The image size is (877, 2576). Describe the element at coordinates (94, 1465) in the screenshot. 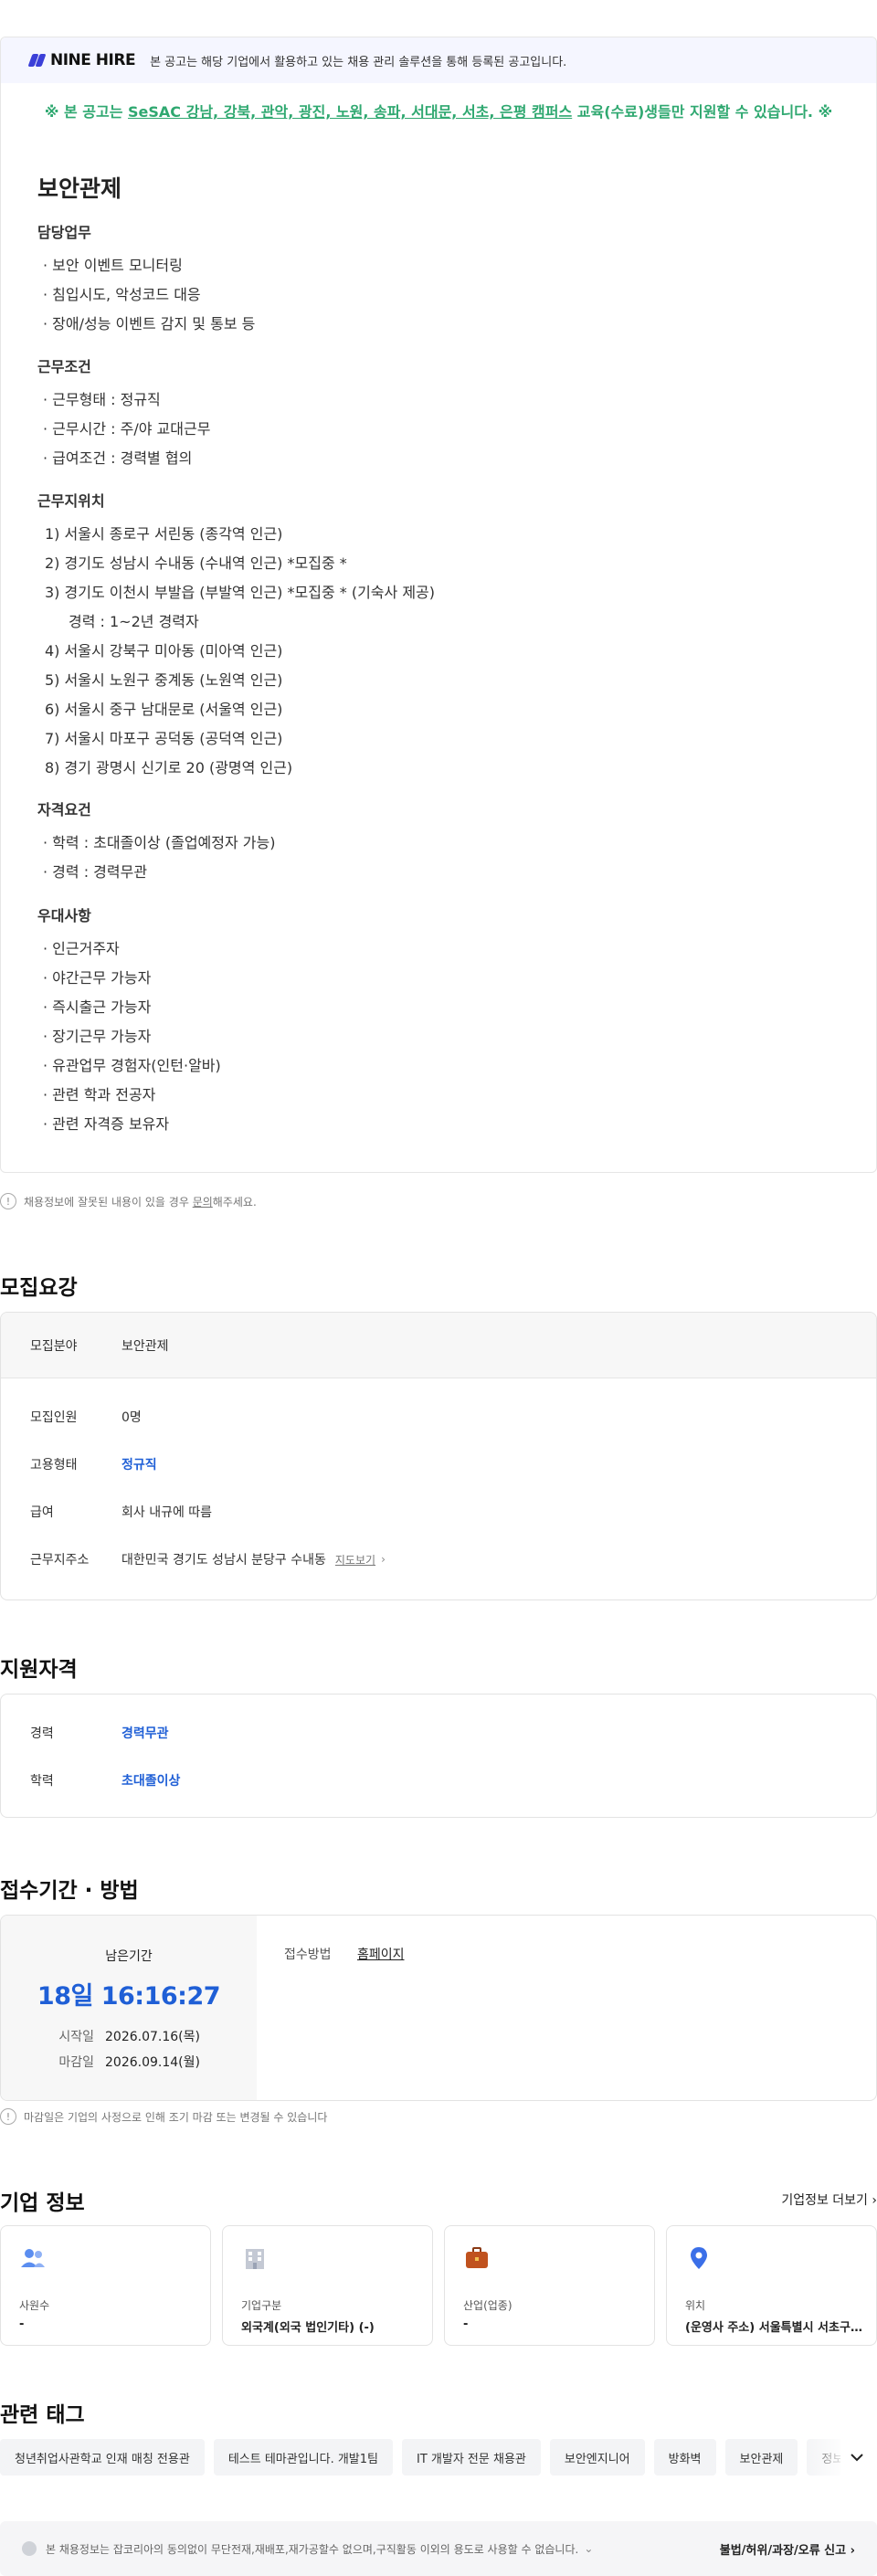

I see `employment-type-row: 고용형태 정규직` at that location.